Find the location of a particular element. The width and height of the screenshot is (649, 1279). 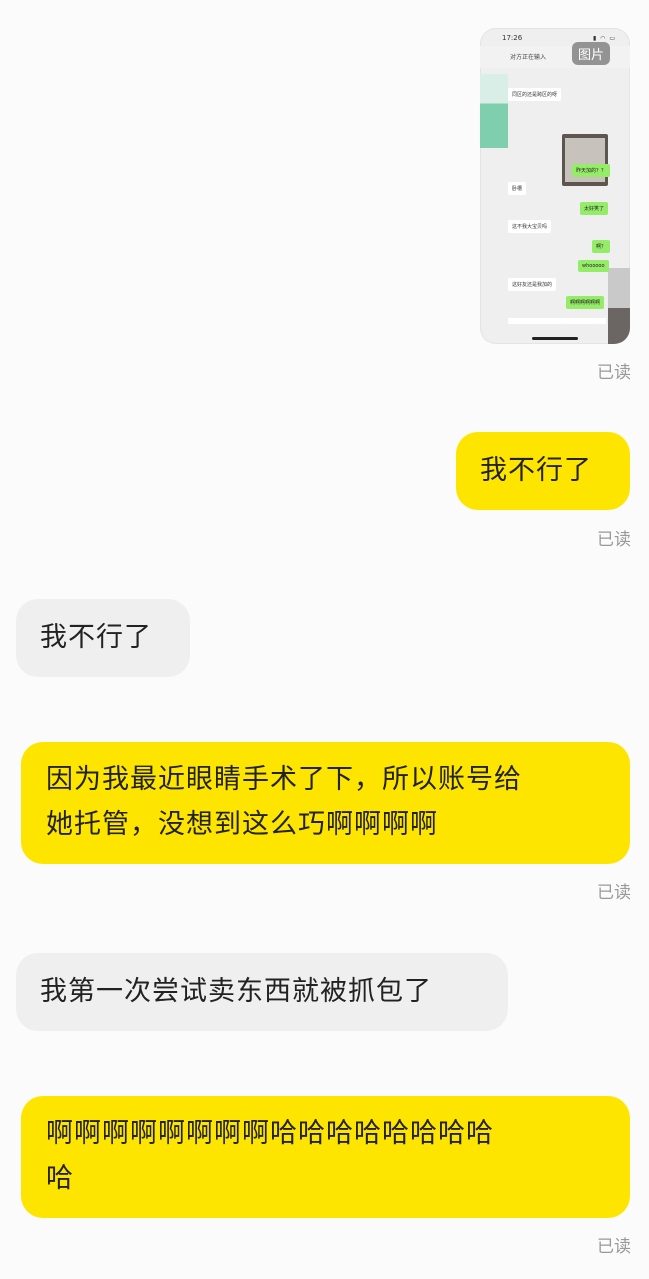

thumbnail-mini-message: 太好笑了 is located at coordinates (594, 208).